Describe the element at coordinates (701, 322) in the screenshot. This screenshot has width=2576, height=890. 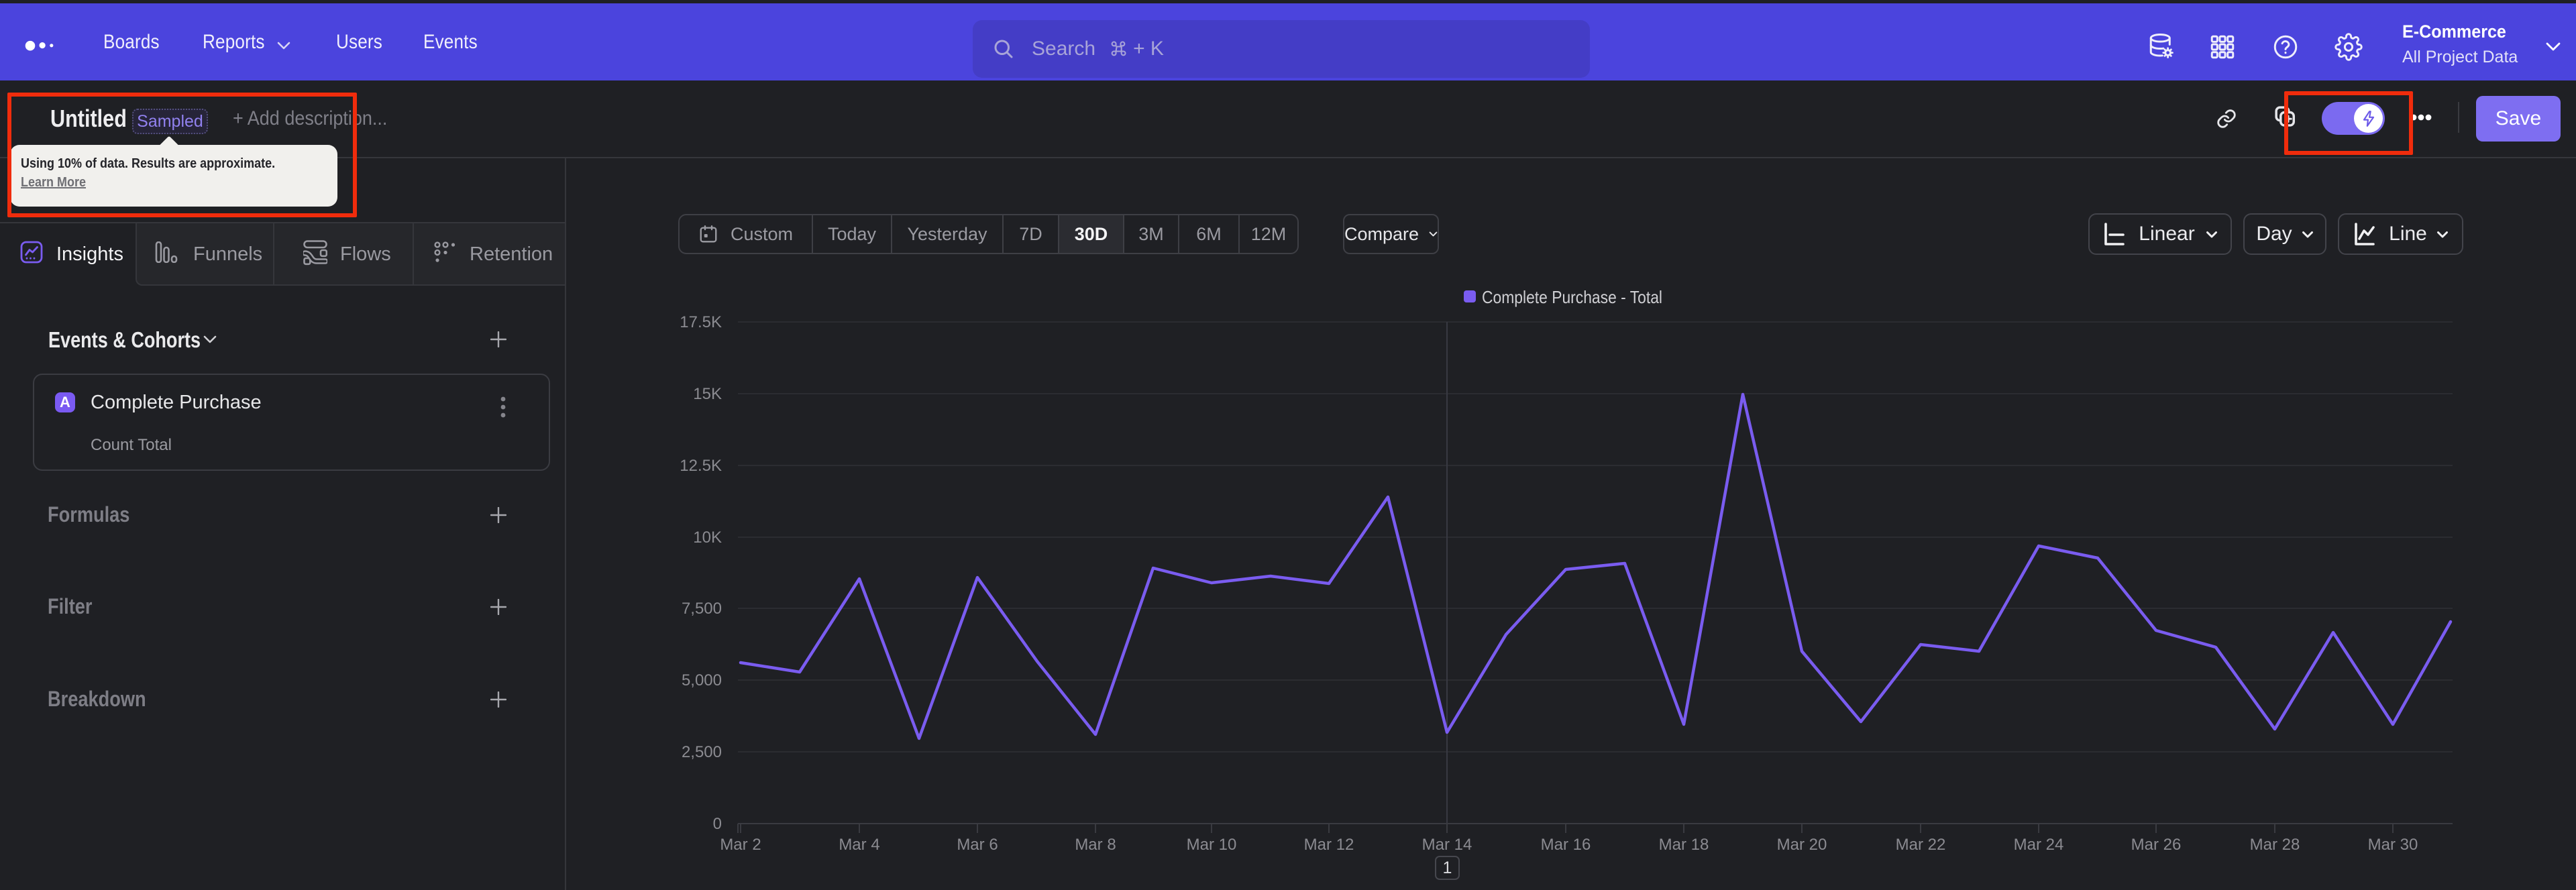
I see `svg-text: 17.5K` at that location.